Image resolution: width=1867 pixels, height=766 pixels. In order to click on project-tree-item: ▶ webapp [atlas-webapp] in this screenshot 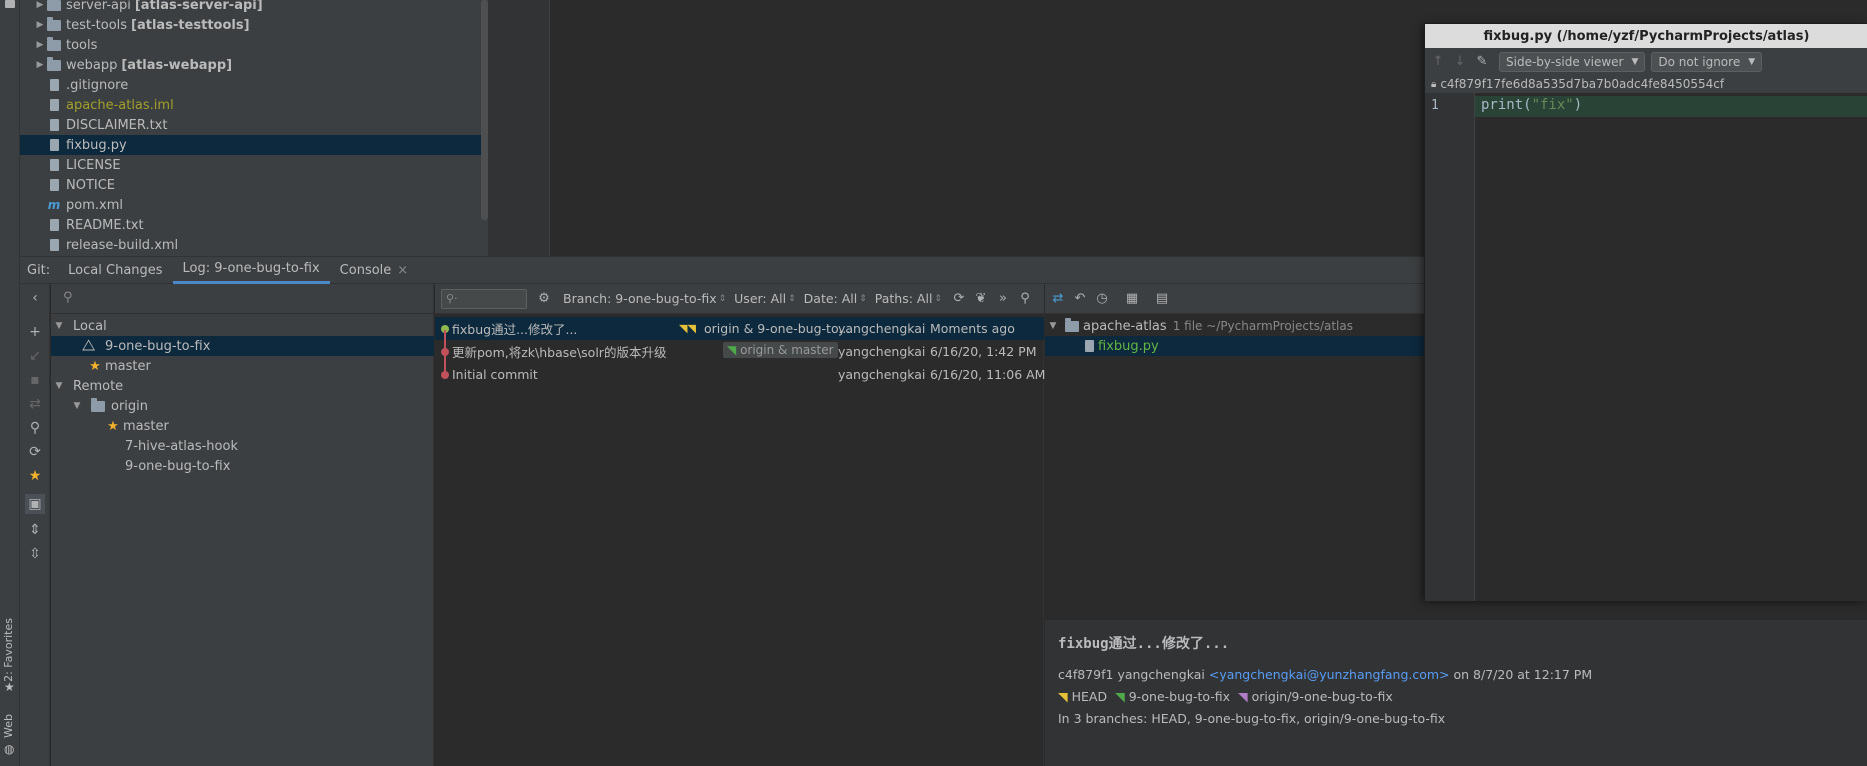, I will do `click(254, 65)`.